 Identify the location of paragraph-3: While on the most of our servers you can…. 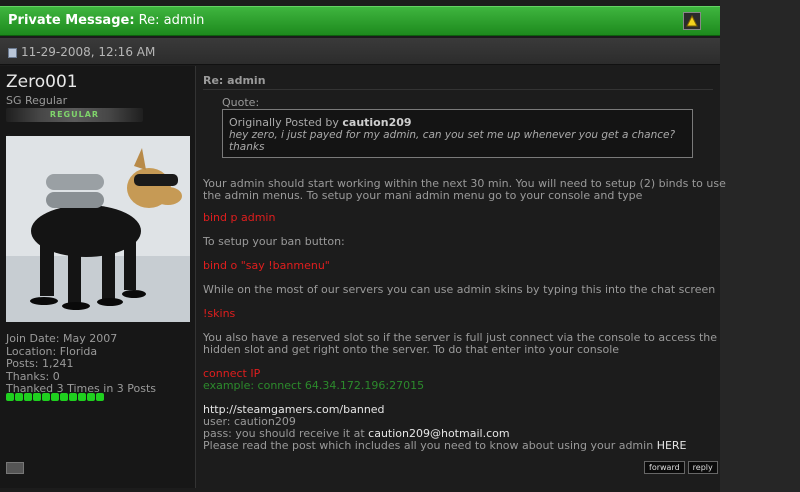
(459, 289).